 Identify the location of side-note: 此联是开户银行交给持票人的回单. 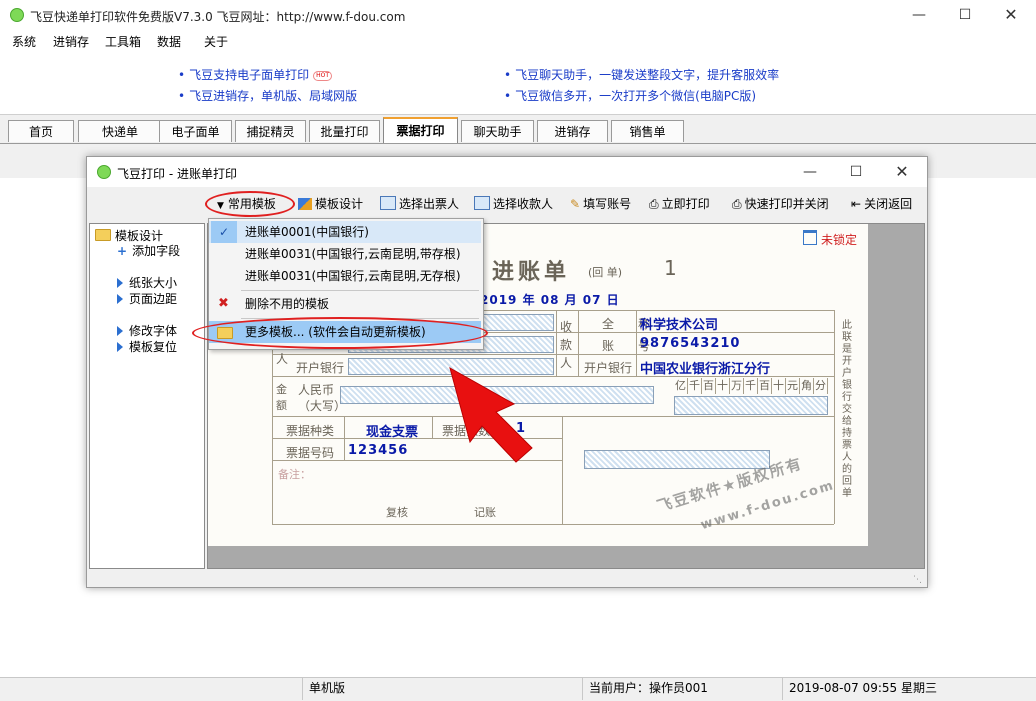
(847, 409).